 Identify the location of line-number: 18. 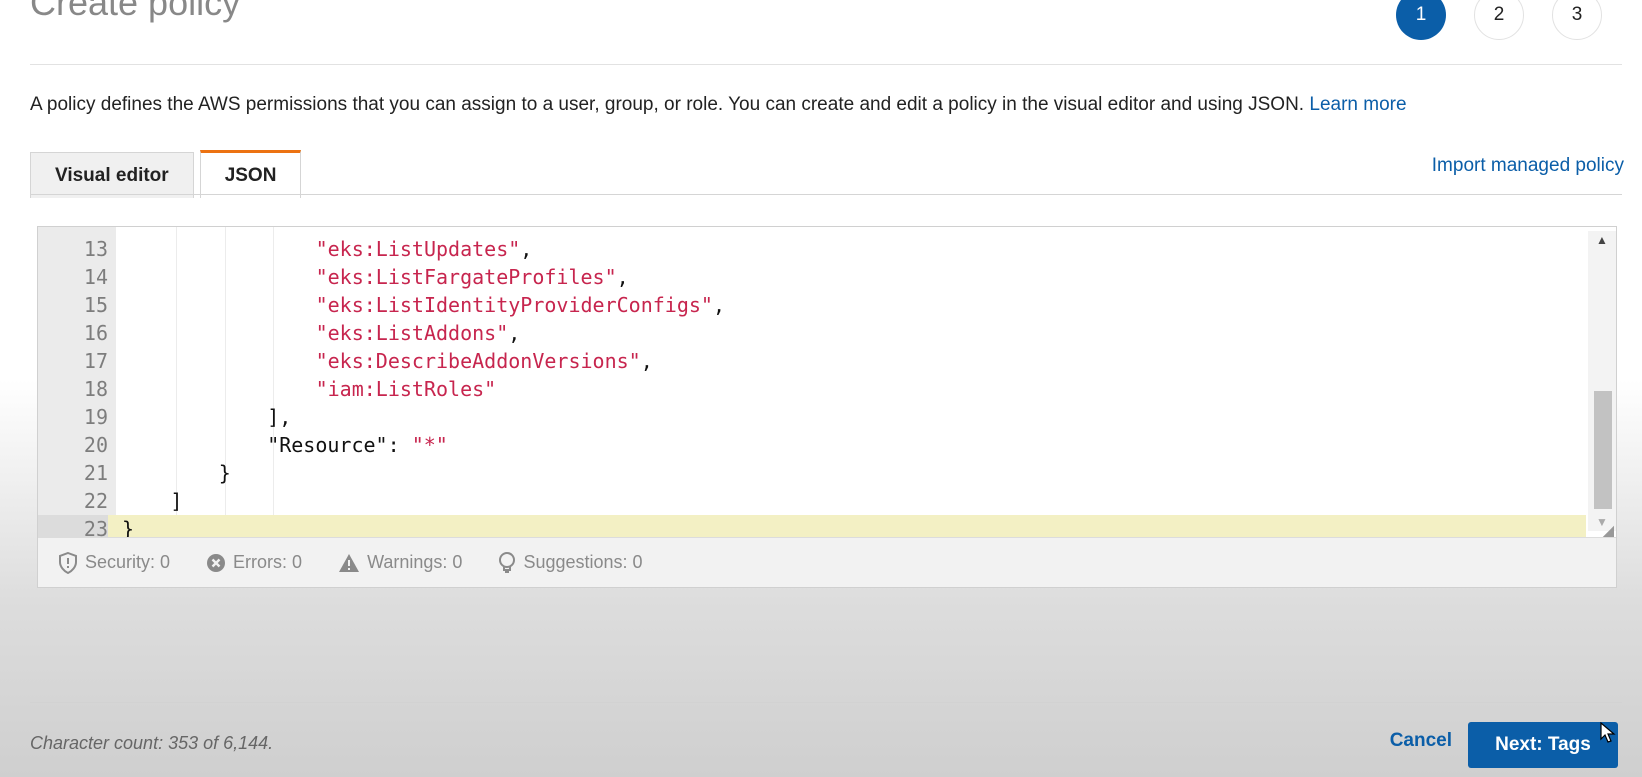
(95, 389).